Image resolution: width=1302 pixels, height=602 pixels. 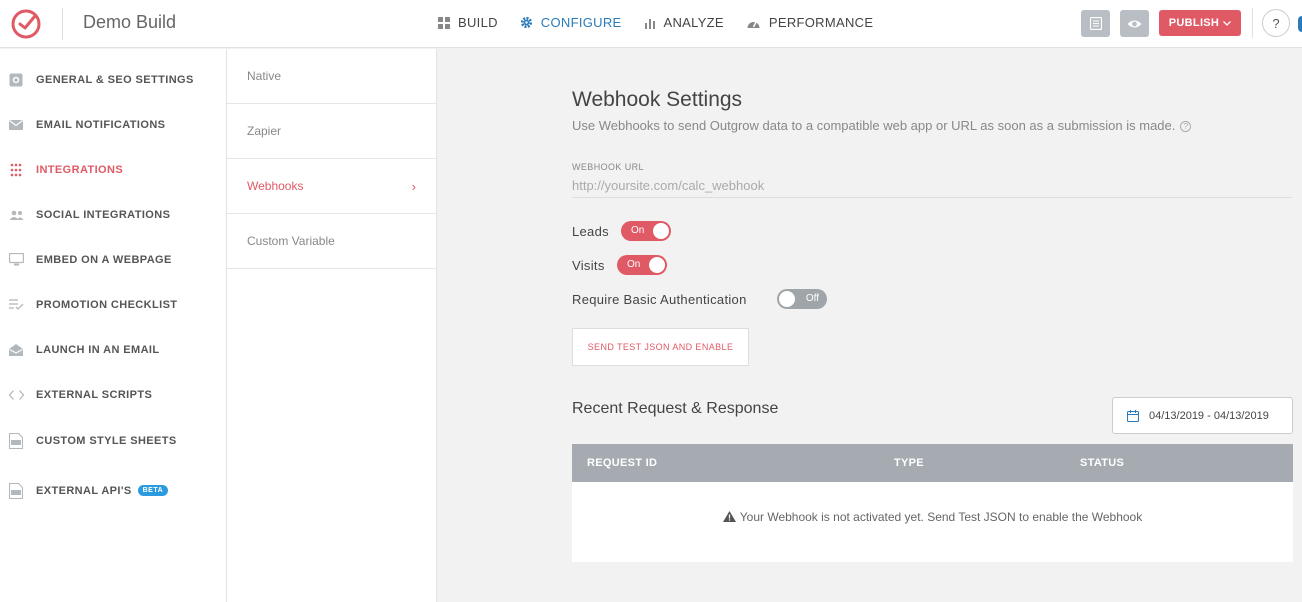 I want to click on sidebar-item-embed-webpage: EMBED ON A WEBPAGE, so click(x=113, y=259).